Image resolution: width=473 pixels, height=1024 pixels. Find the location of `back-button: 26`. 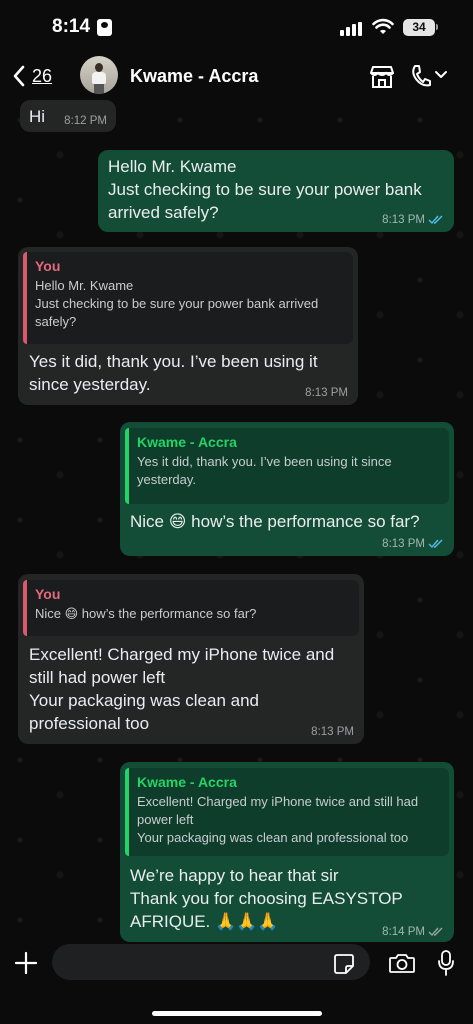

back-button: 26 is located at coordinates (32, 76).